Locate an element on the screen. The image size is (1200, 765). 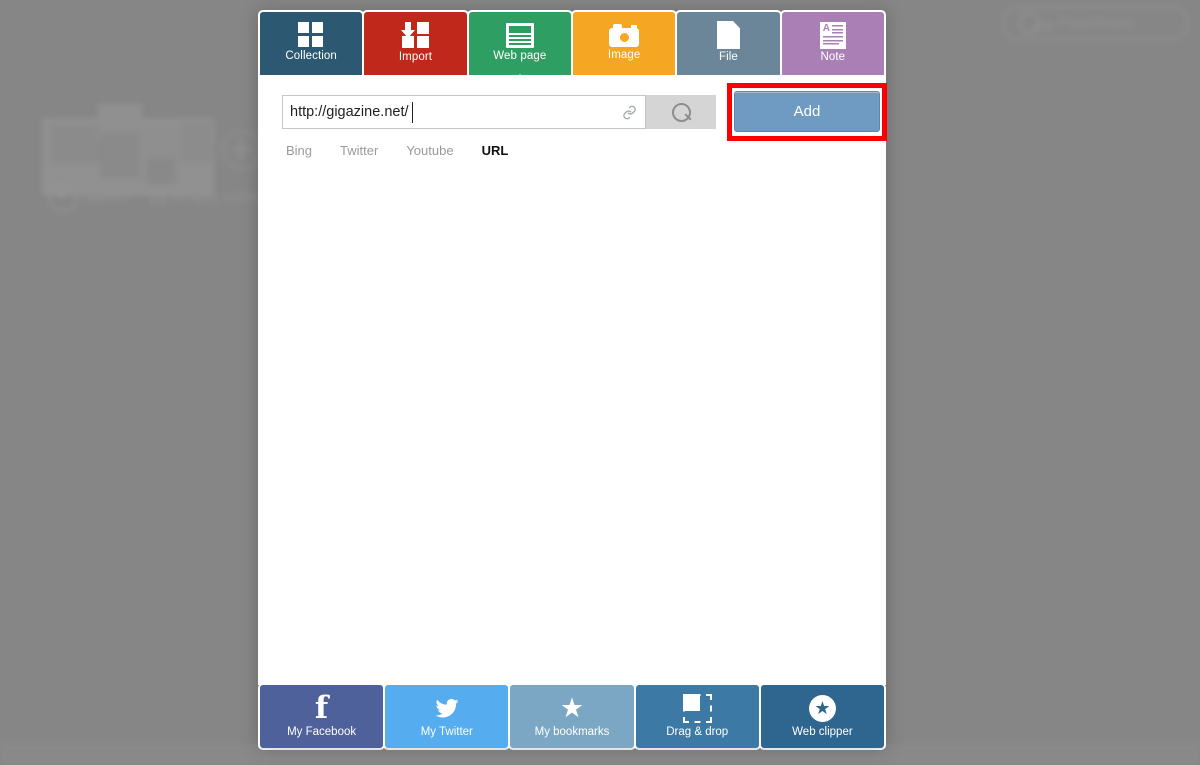
tile-drag-and-drop: Drag & drop is located at coordinates (697, 716).